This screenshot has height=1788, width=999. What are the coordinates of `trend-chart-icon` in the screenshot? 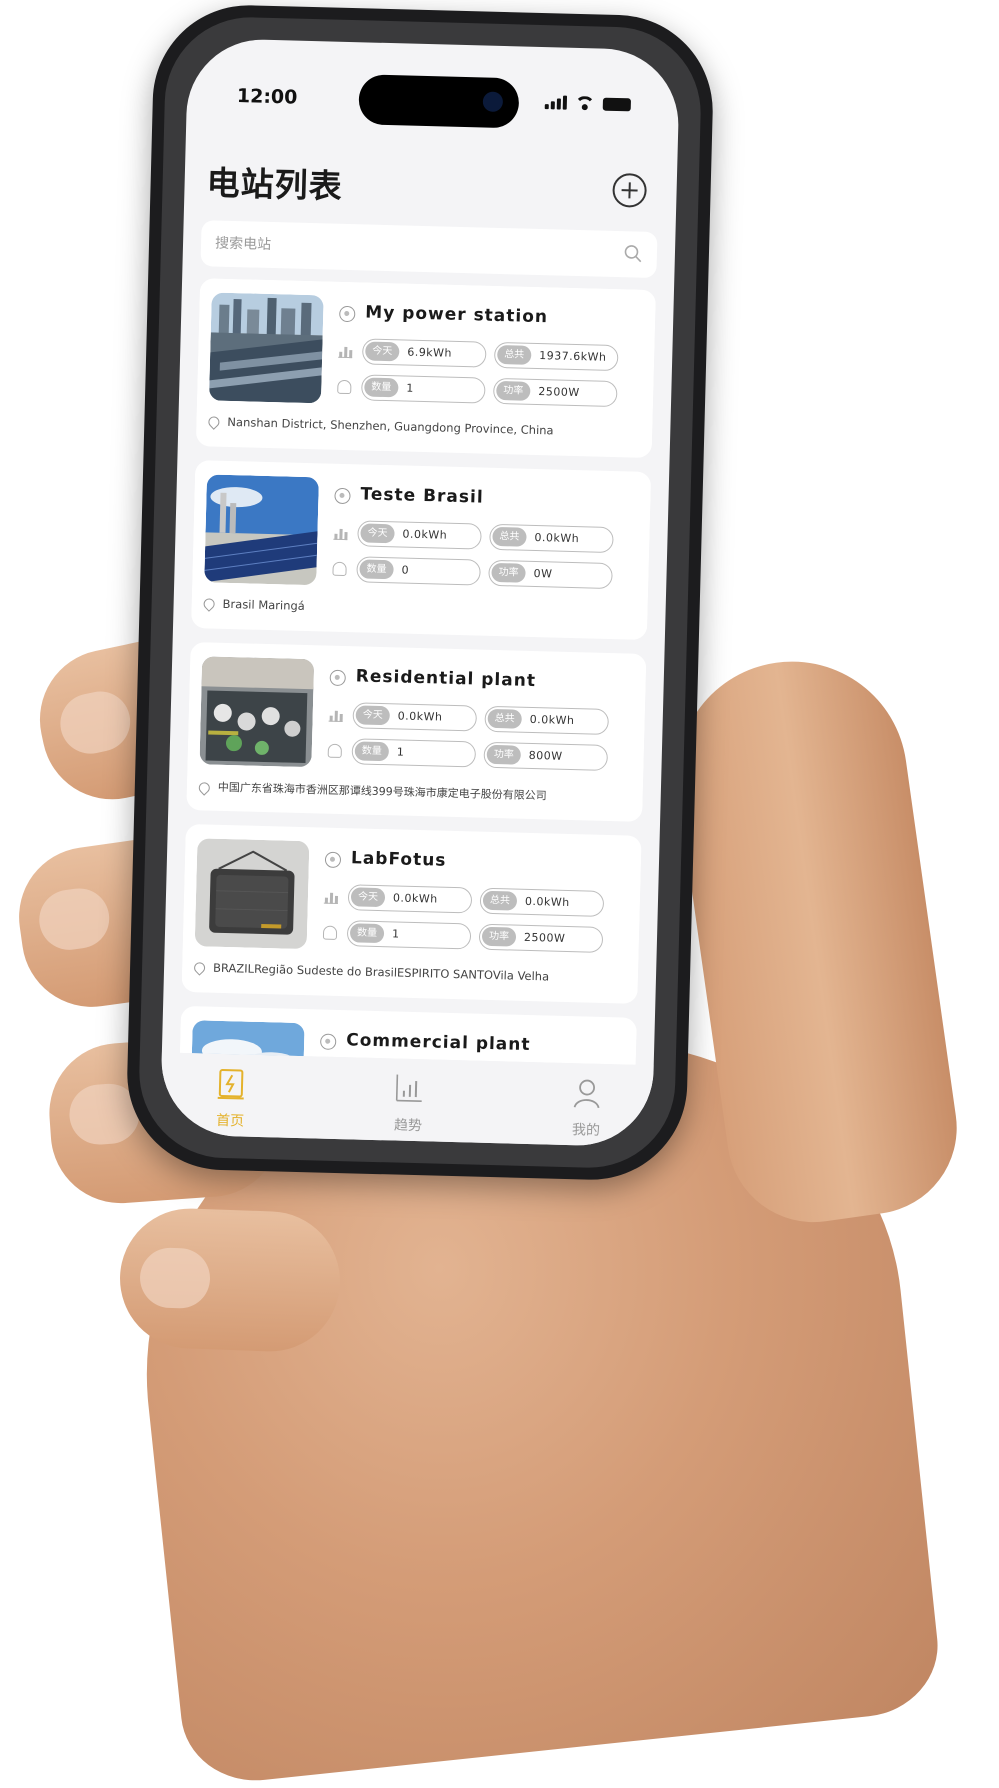 It's located at (409, 1088).